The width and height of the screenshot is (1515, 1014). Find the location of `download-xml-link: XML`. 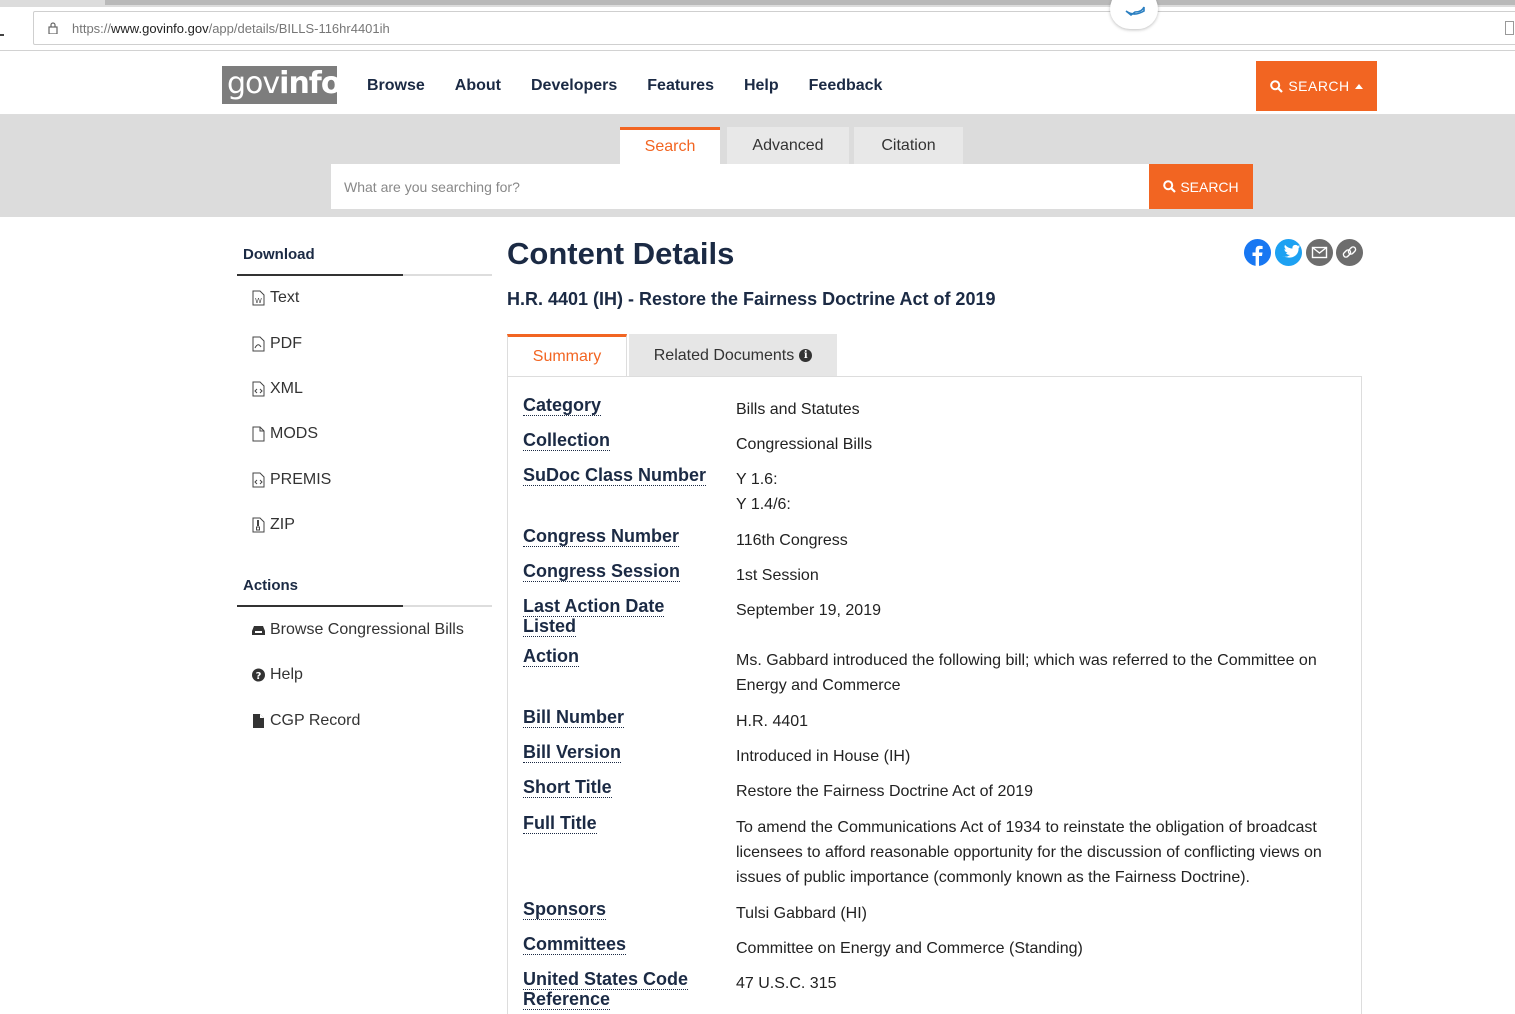

download-xml-link: XML is located at coordinates (277, 389).